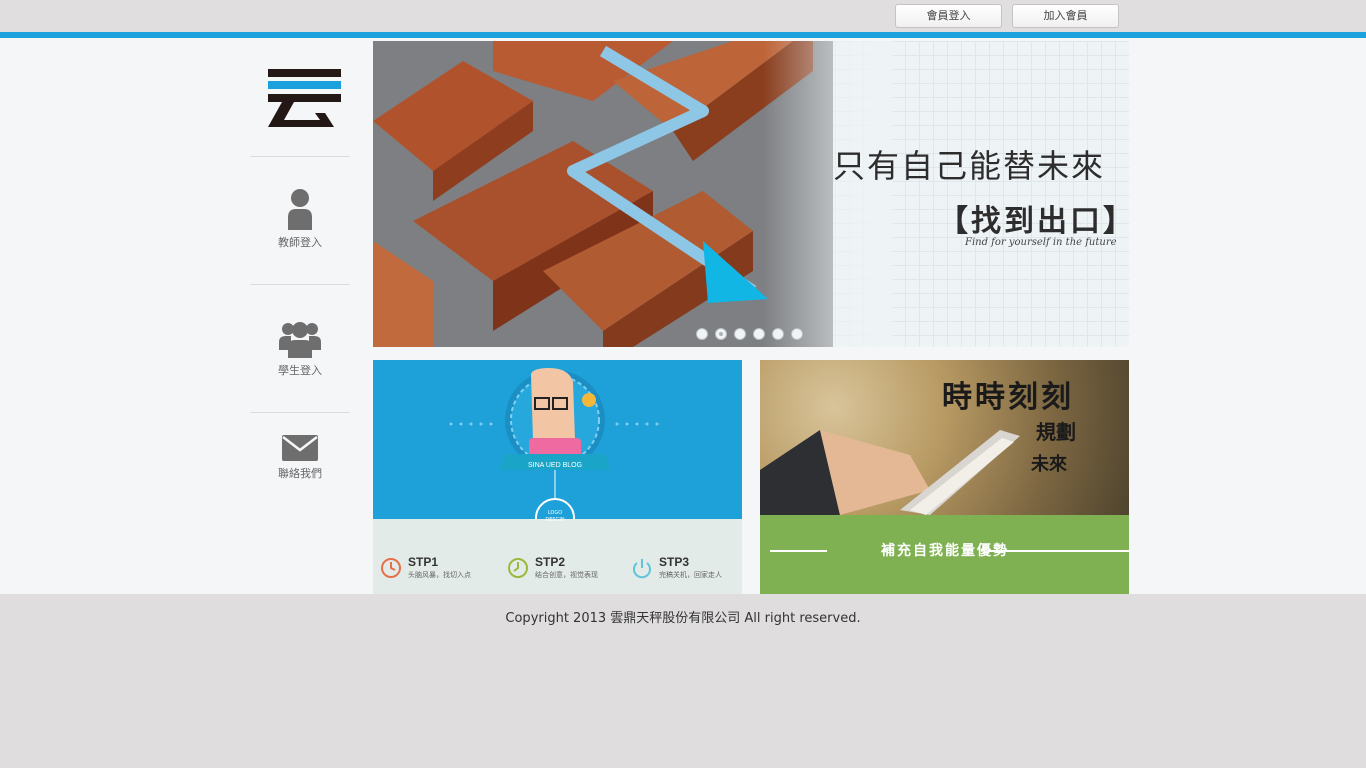 This screenshot has width=1366, height=768. Describe the element at coordinates (944, 477) in the screenshot. I see `promo-tile-plan-future: 時時刻刻 規劃 未來 補充自我能量優勢` at that location.